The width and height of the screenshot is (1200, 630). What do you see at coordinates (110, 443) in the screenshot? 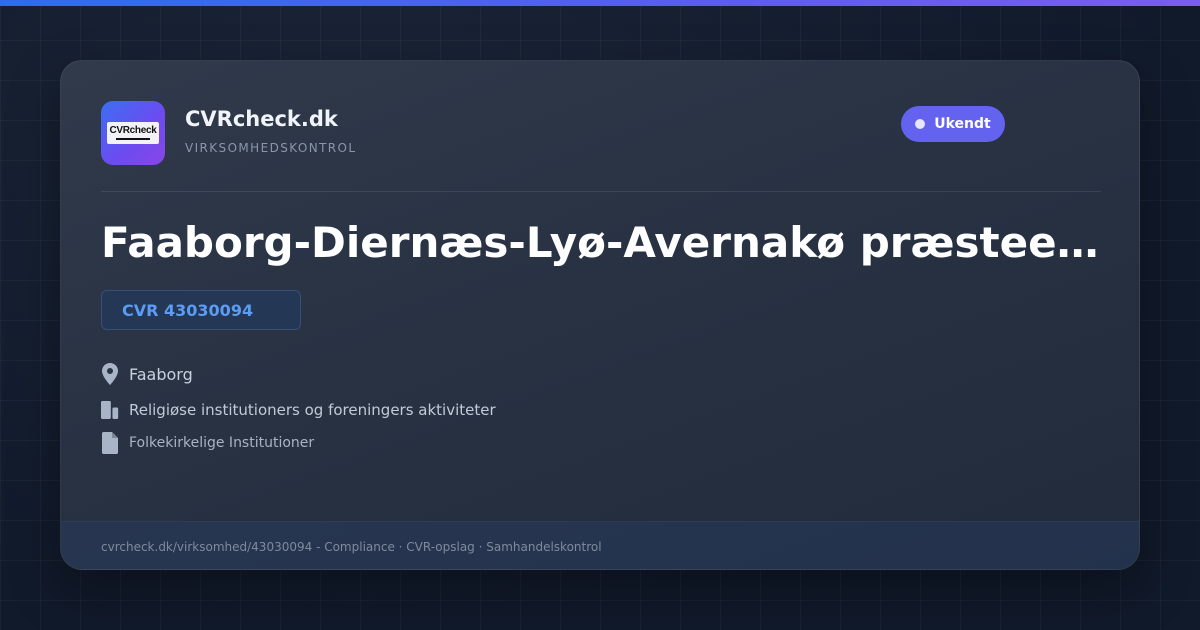
I see `document-icon` at bounding box center [110, 443].